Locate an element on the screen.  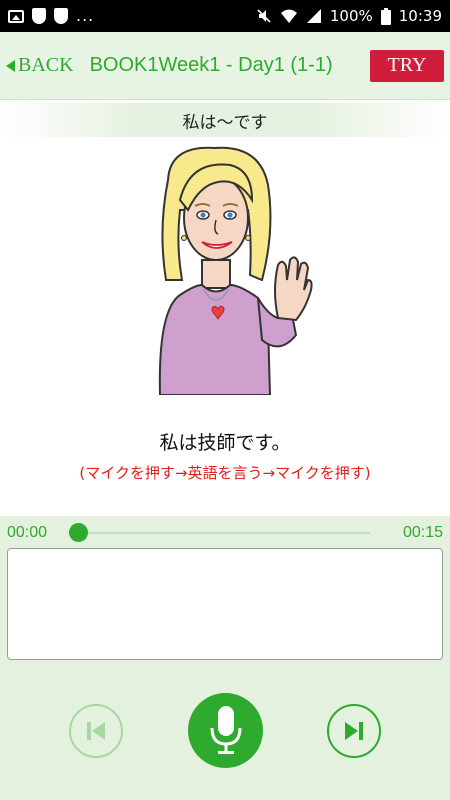
woman-waving-illustration is located at coordinates (235, 270).